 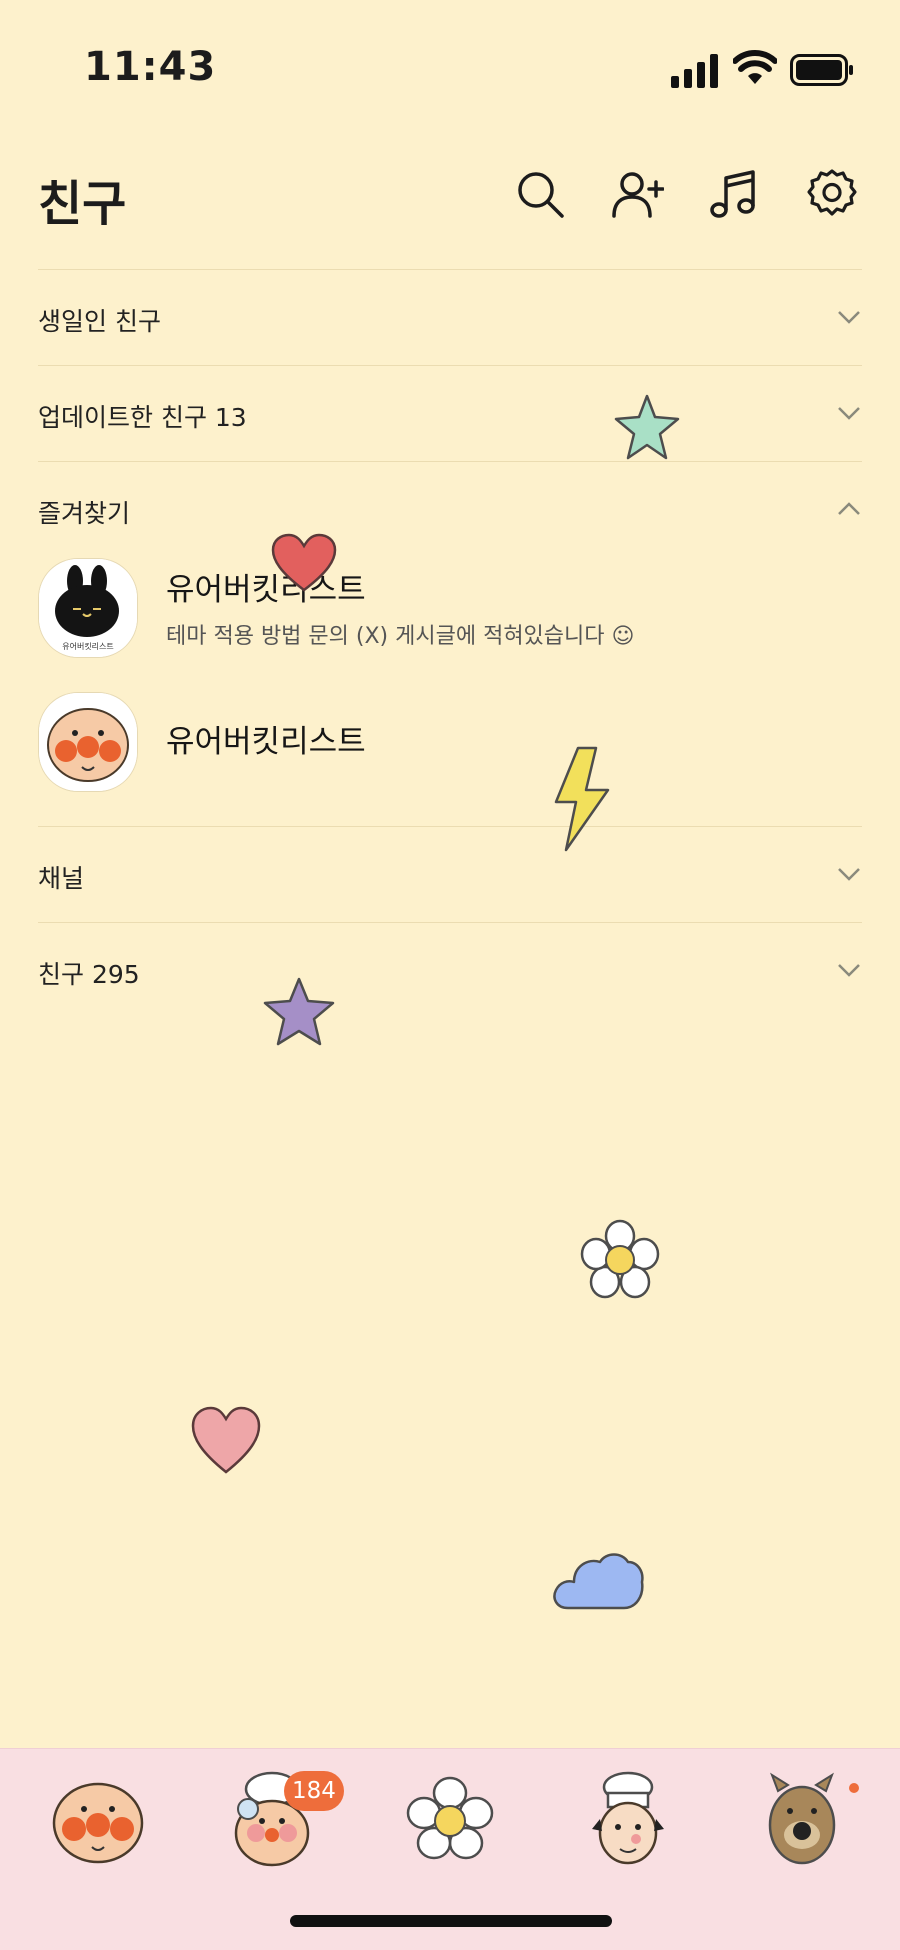 What do you see at coordinates (314, 1791) in the screenshot?
I see `chats-unread-badge: 184` at bounding box center [314, 1791].